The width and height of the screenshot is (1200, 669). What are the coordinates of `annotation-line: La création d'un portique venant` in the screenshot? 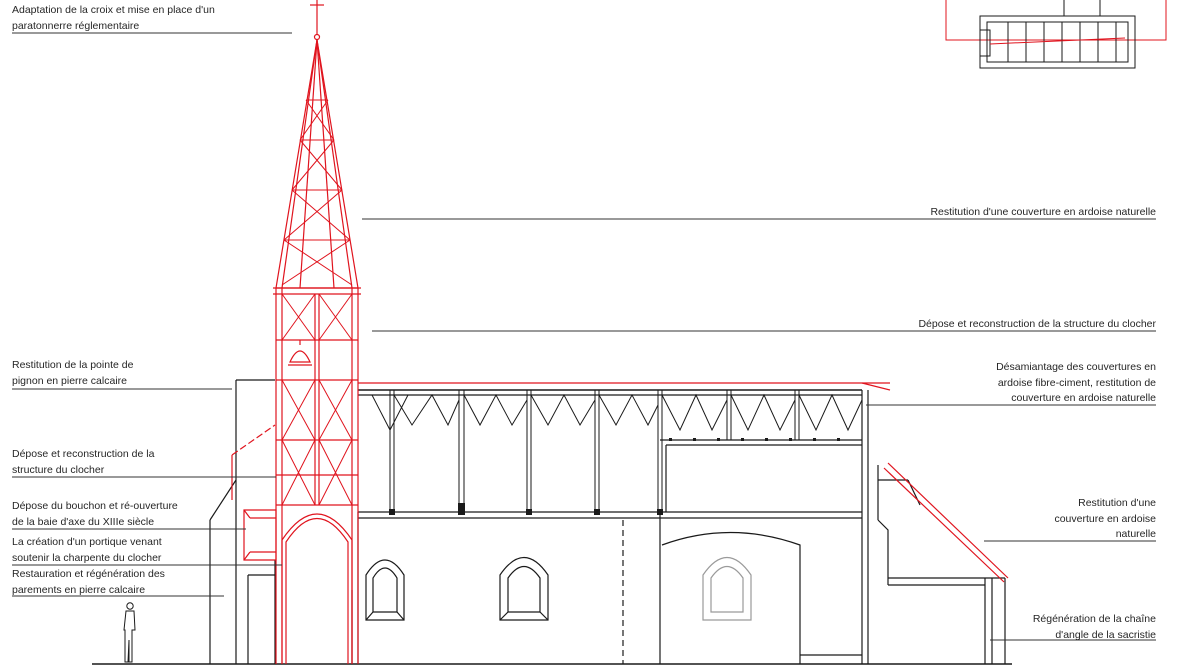 It's located at (87, 542).